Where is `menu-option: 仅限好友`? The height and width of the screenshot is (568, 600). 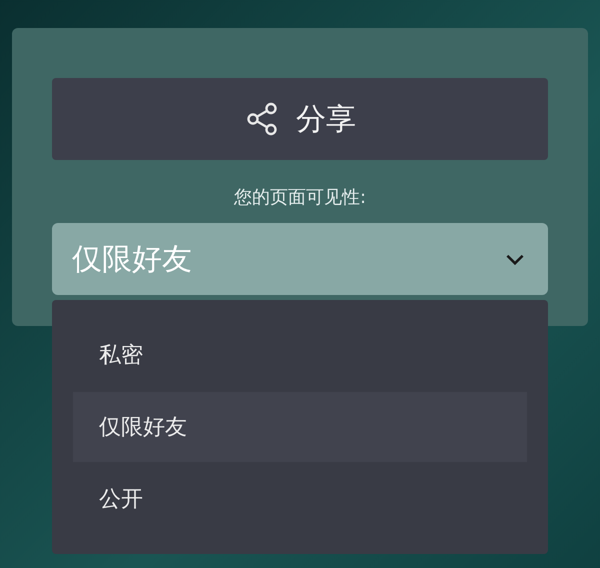 menu-option: 仅限好友 is located at coordinates (300, 427).